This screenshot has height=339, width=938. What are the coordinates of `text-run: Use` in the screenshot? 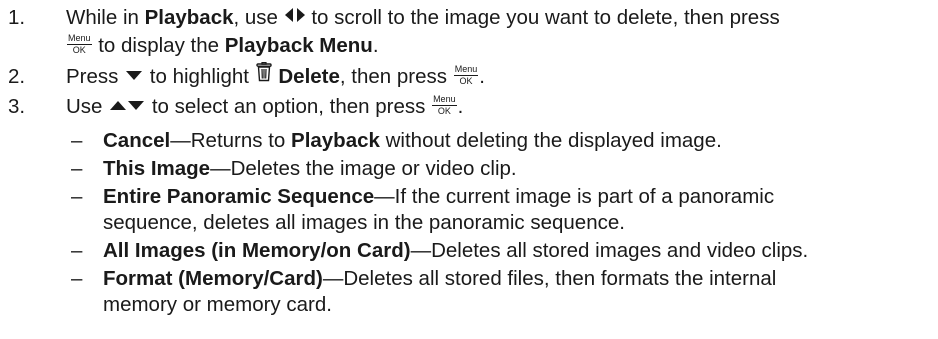 It's located at (87, 106).